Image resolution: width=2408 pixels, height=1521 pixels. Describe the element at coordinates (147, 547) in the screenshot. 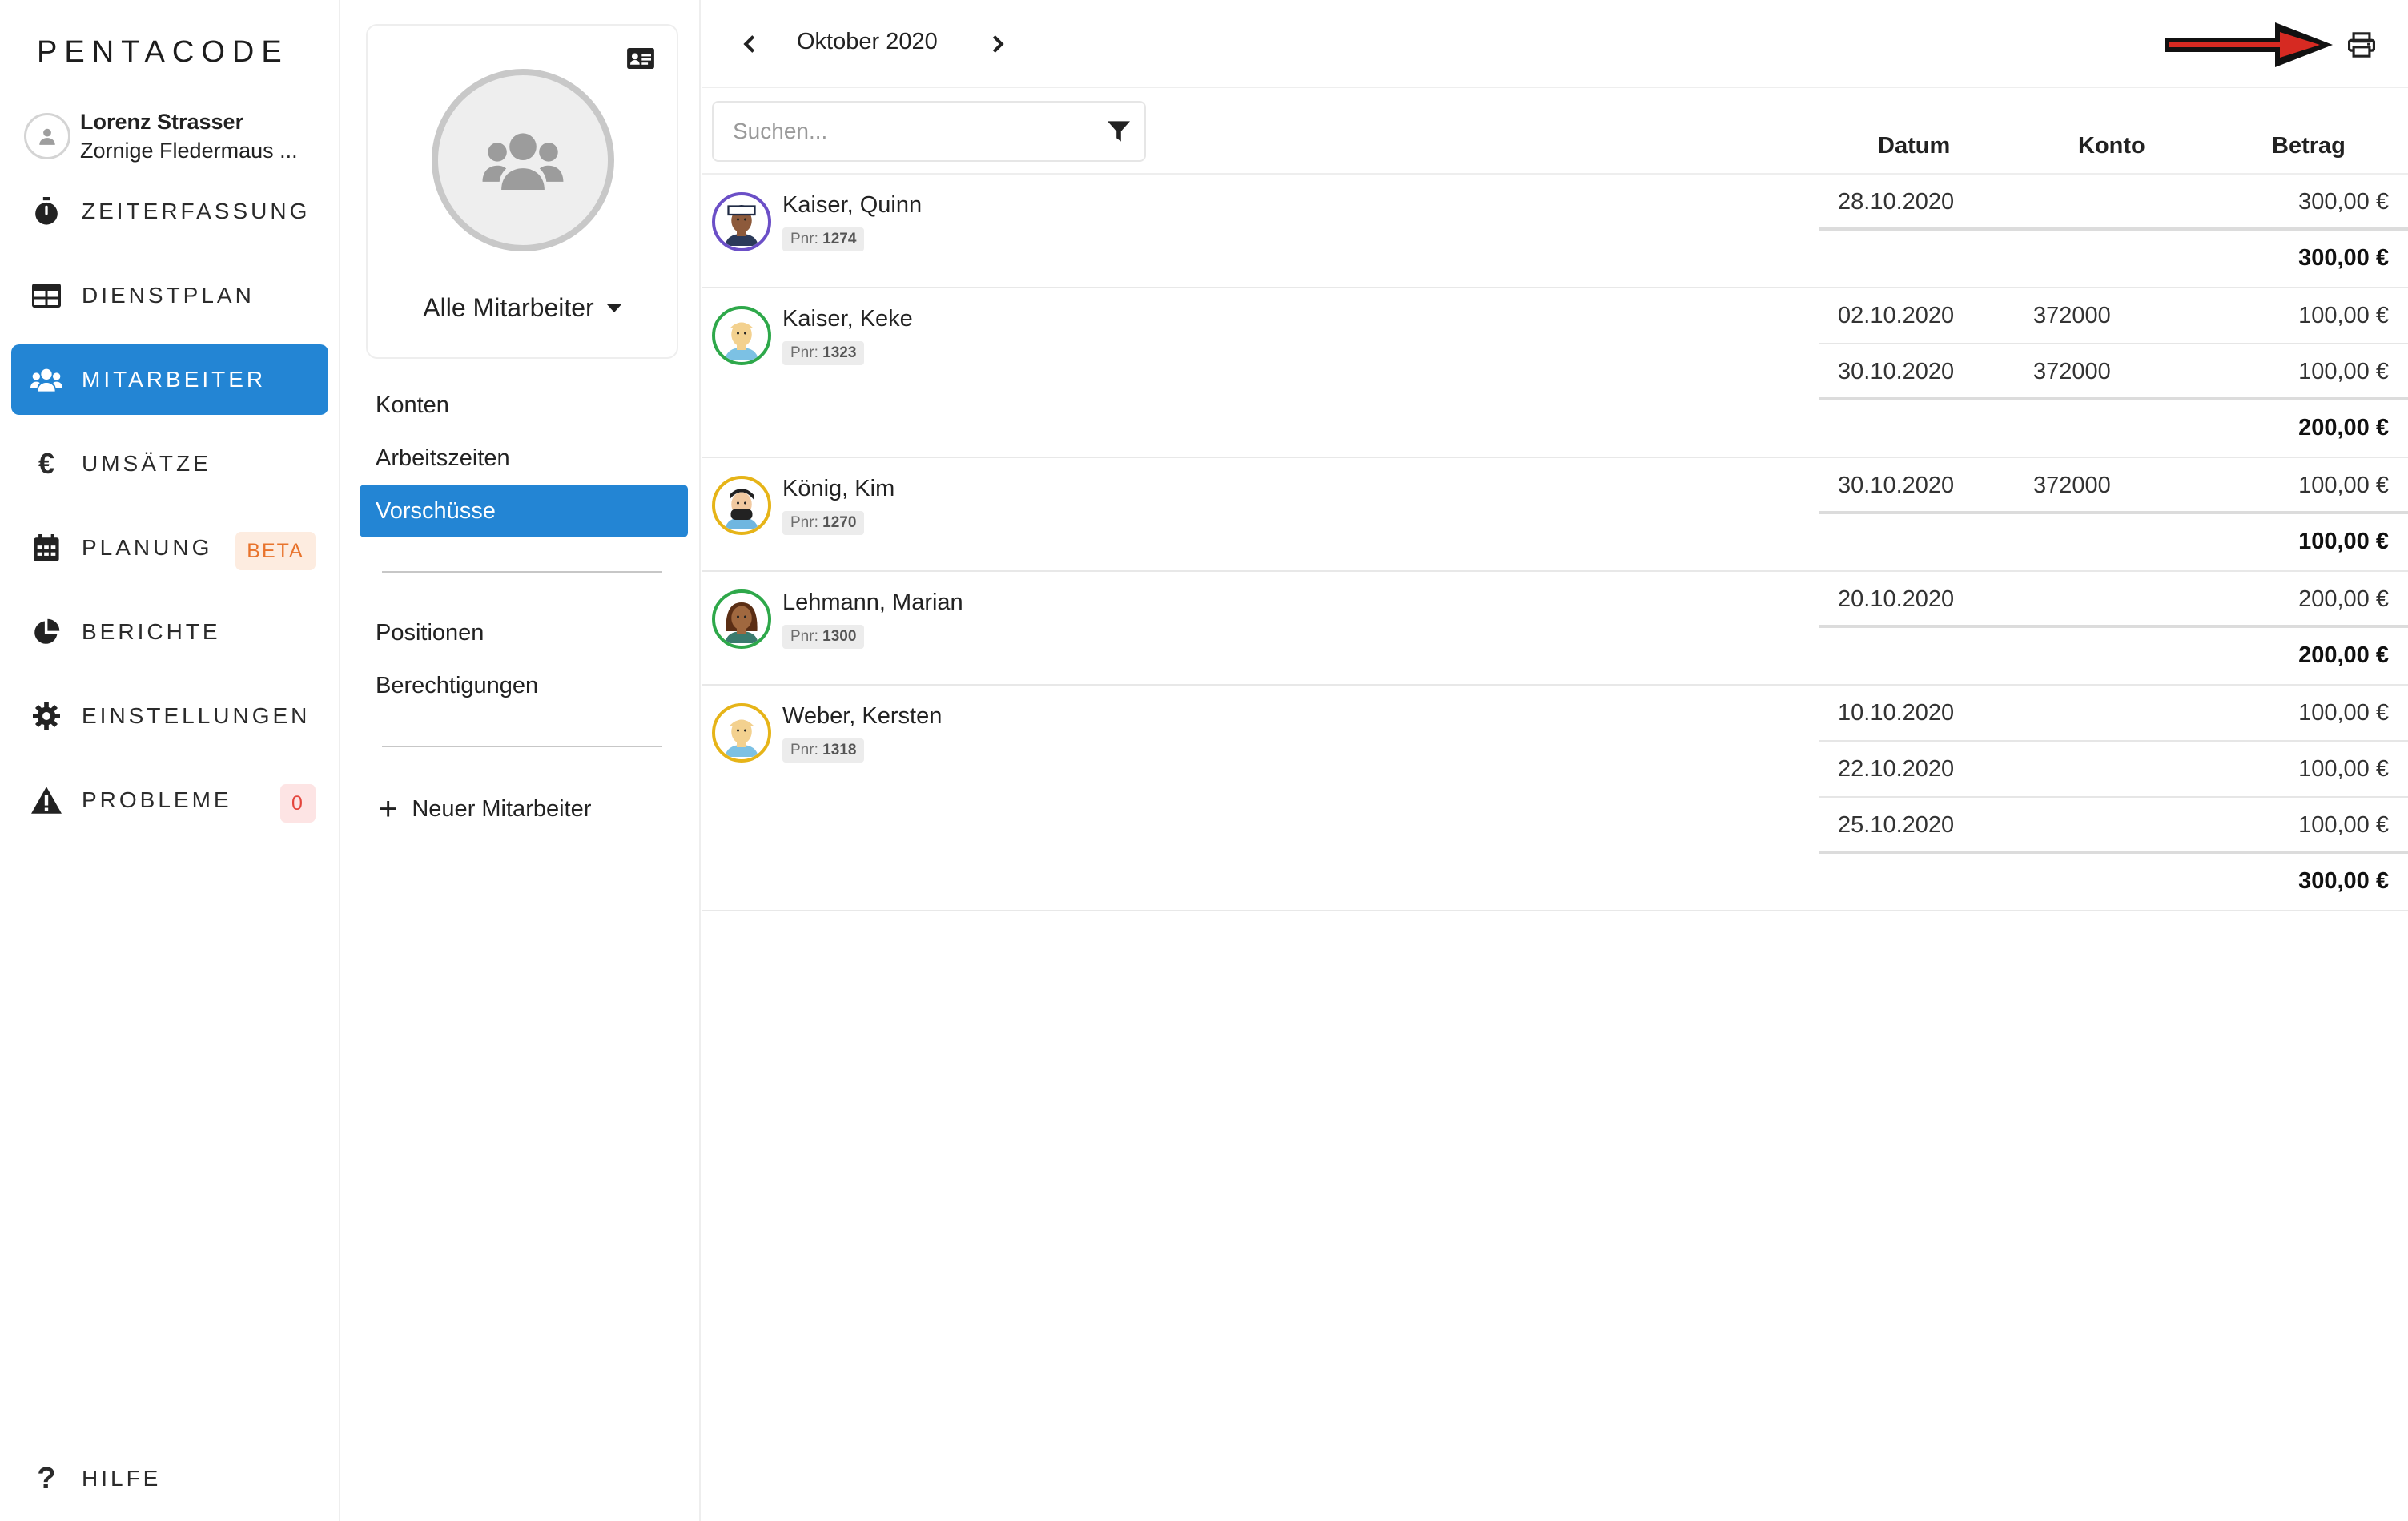

I see `nav-label: PLANUNG` at that location.